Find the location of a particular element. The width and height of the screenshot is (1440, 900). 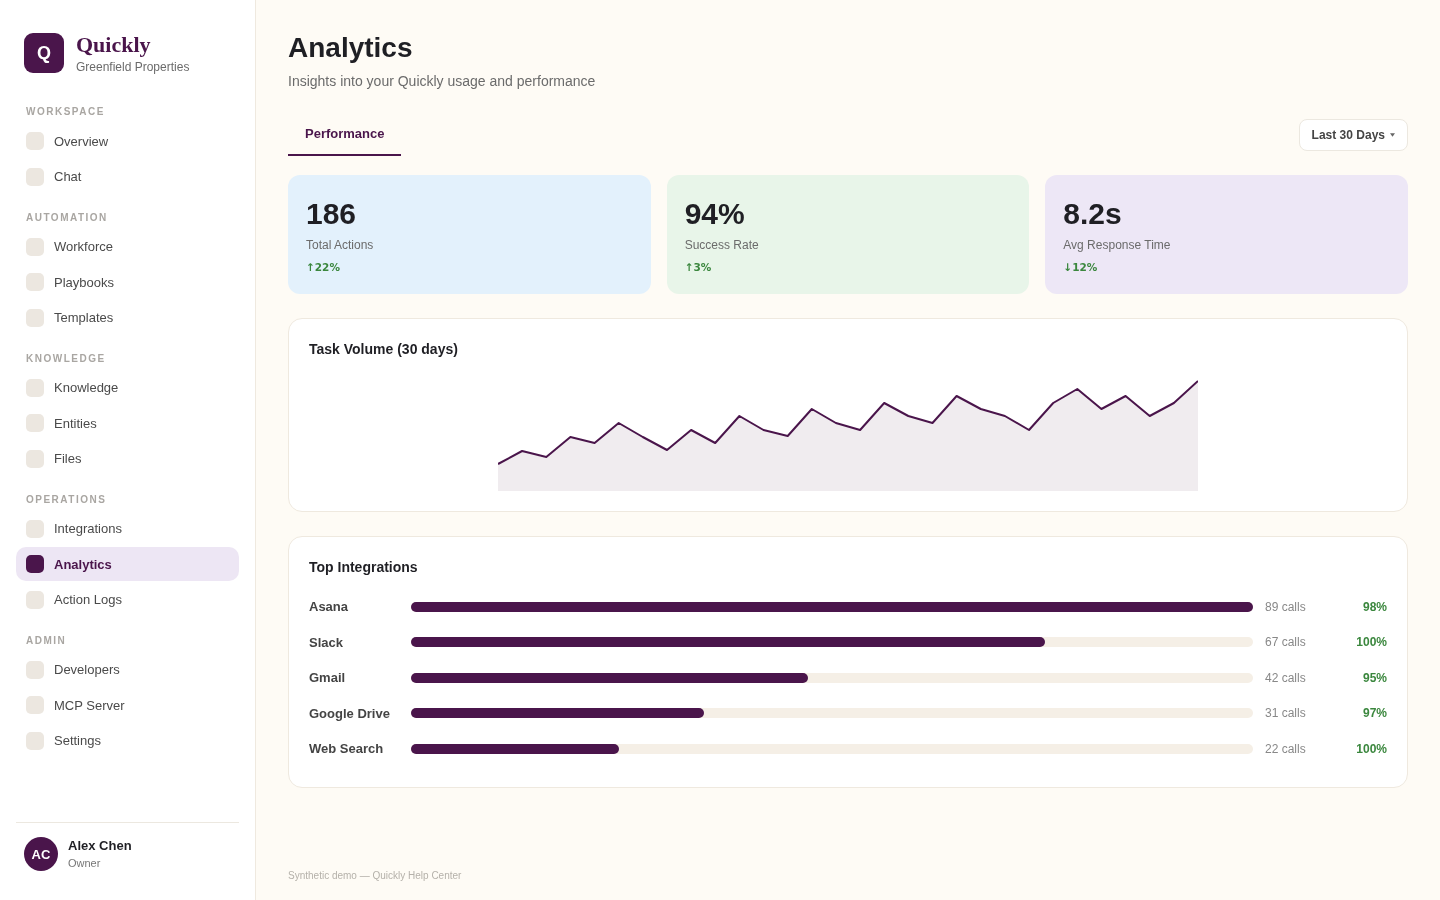

nav-item: Integrations is located at coordinates (127, 528).